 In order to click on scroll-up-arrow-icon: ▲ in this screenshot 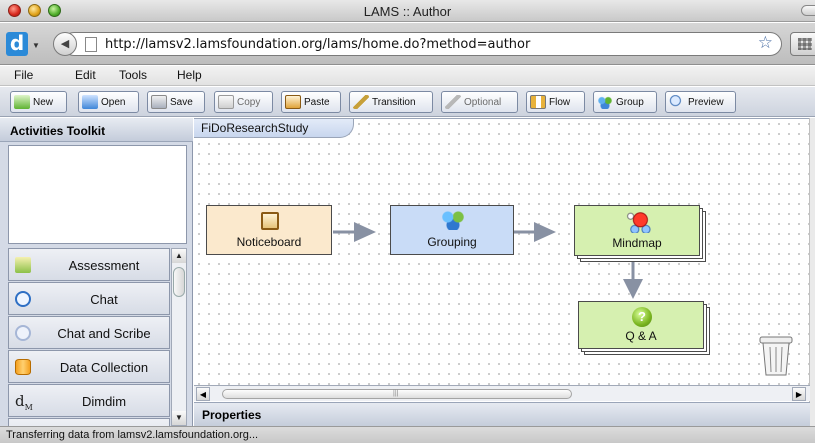, I will do `click(179, 256)`.